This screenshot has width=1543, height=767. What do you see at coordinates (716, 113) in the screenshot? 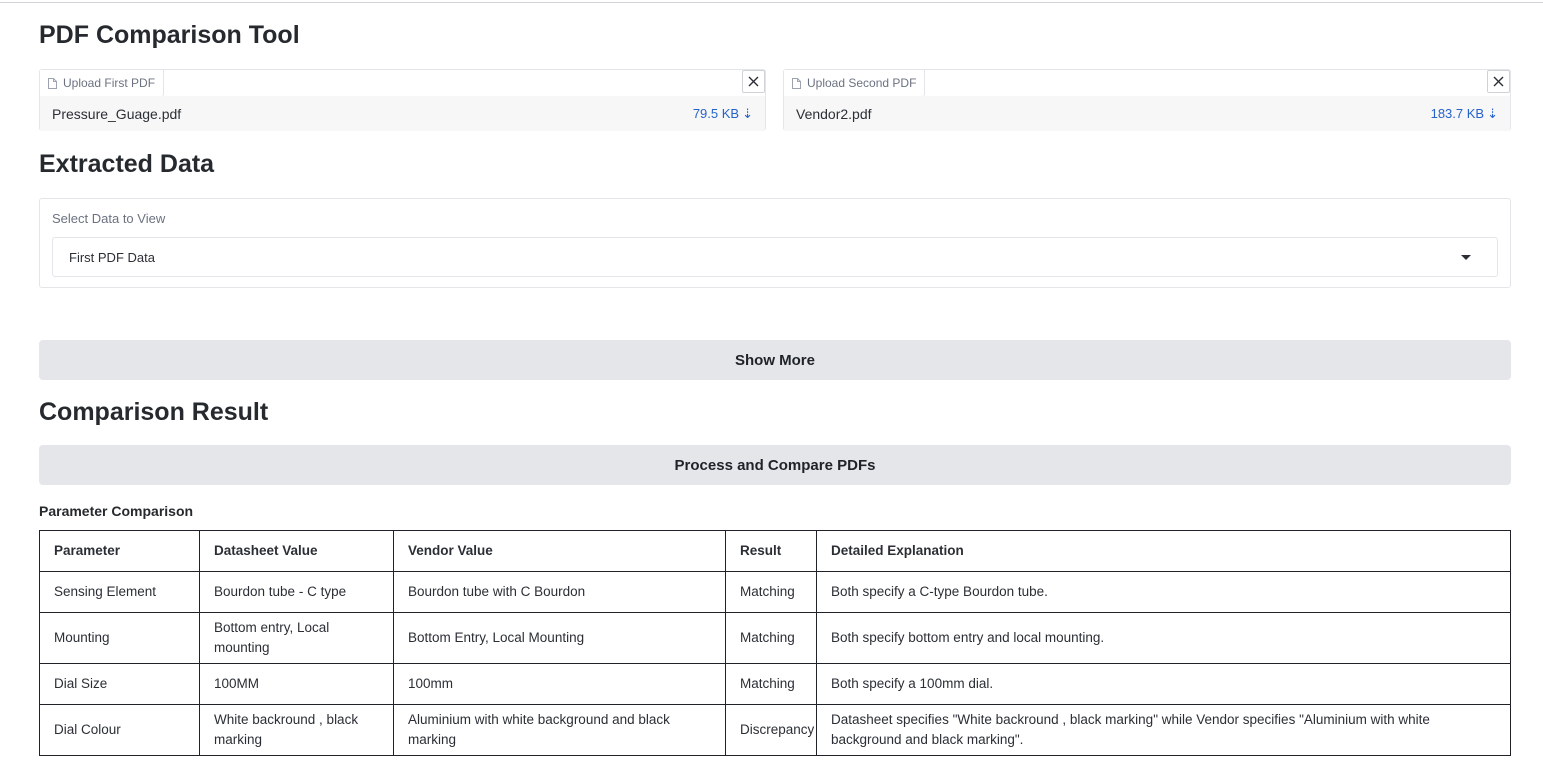
I see `file-size: 79.5 KB` at bounding box center [716, 113].